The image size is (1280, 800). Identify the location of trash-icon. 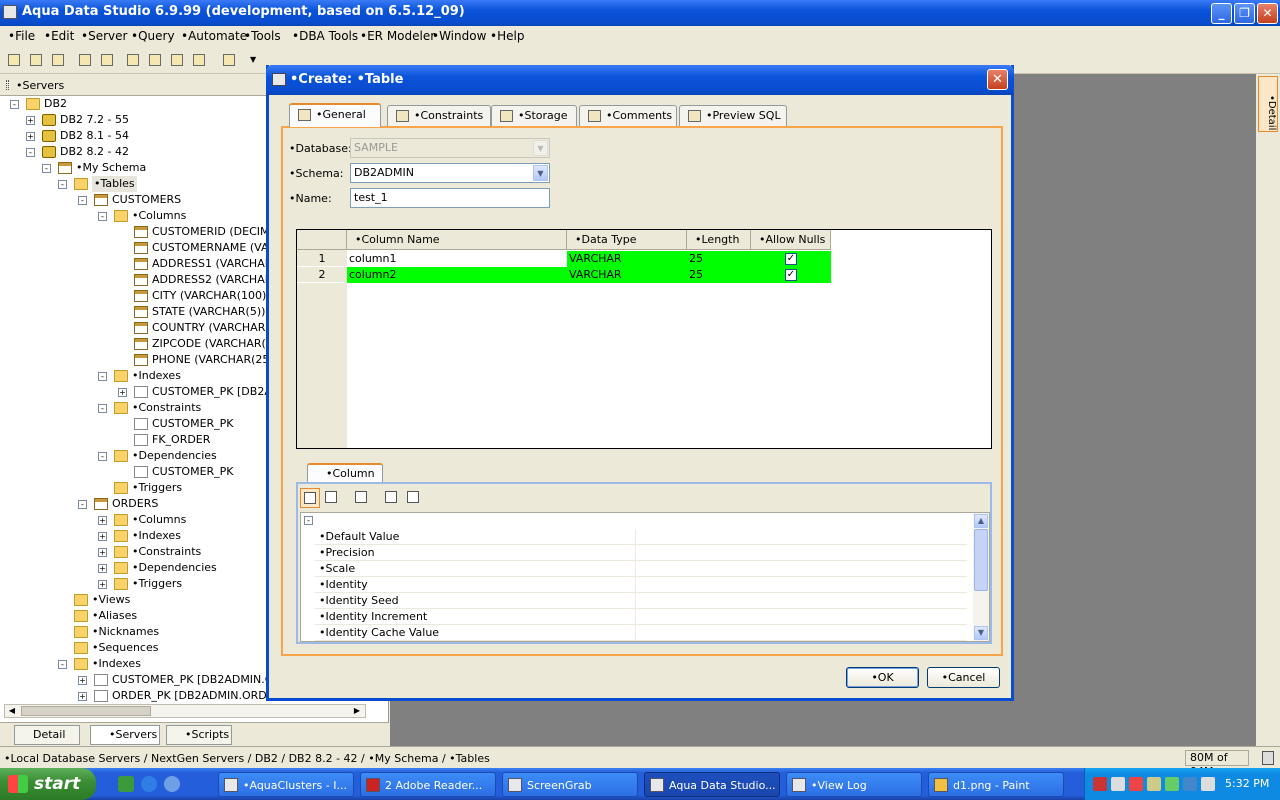
(1268, 758).